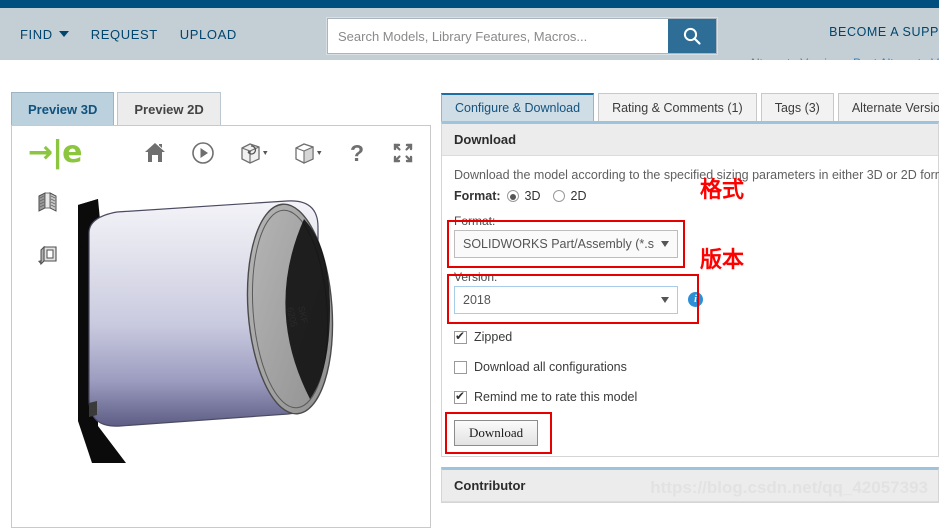 This screenshot has height=531, width=939. I want to click on search-icon, so click(692, 36).